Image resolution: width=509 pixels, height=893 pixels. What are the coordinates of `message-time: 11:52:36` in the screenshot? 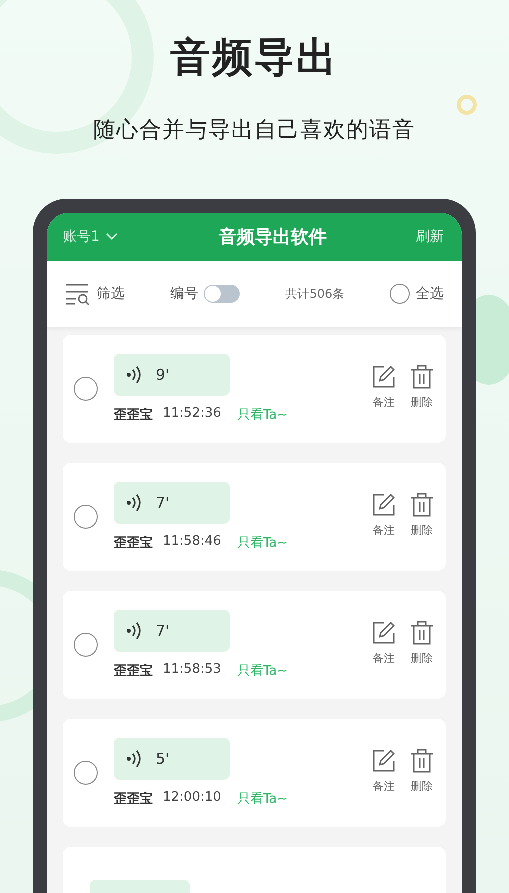 It's located at (192, 414).